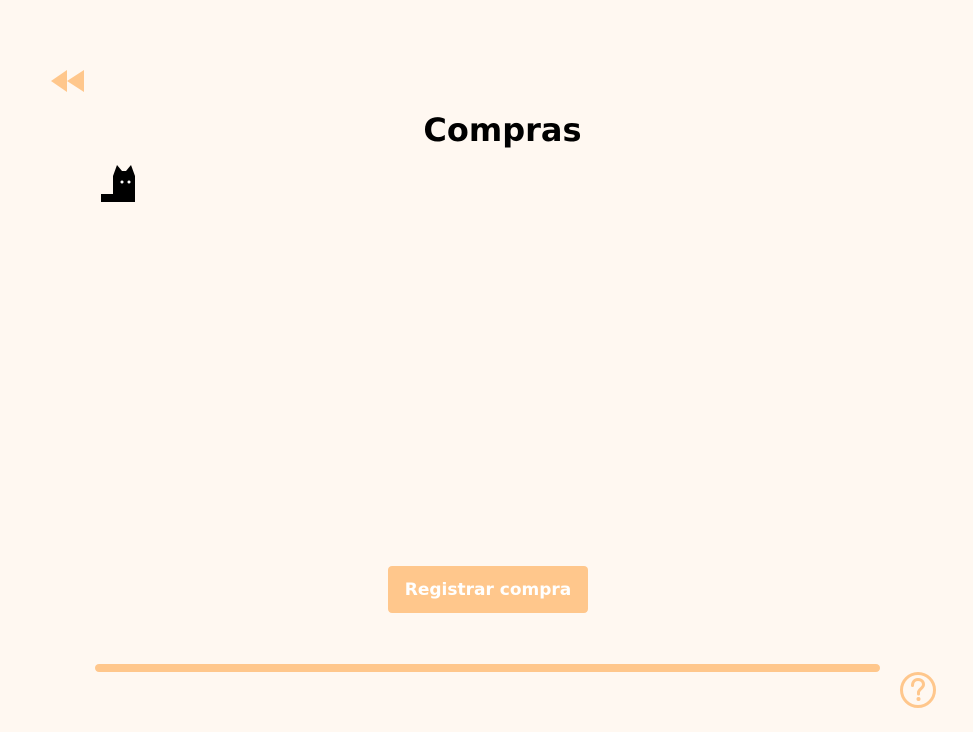 This screenshot has width=973, height=732. I want to click on rewind-icon, so click(67, 81).